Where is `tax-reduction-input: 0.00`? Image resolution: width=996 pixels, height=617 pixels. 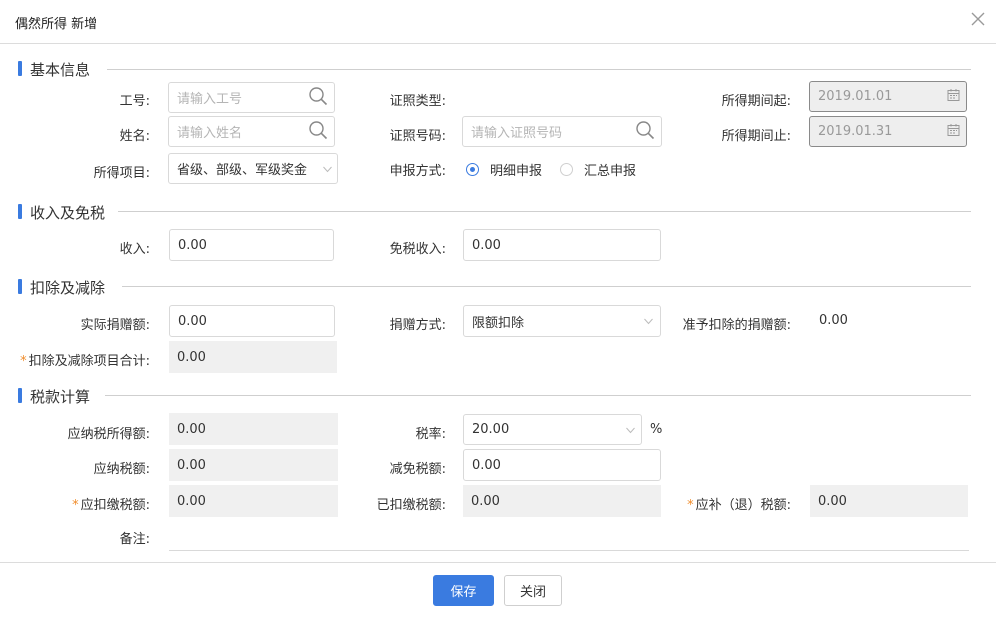
tax-reduction-input: 0.00 is located at coordinates (562, 465).